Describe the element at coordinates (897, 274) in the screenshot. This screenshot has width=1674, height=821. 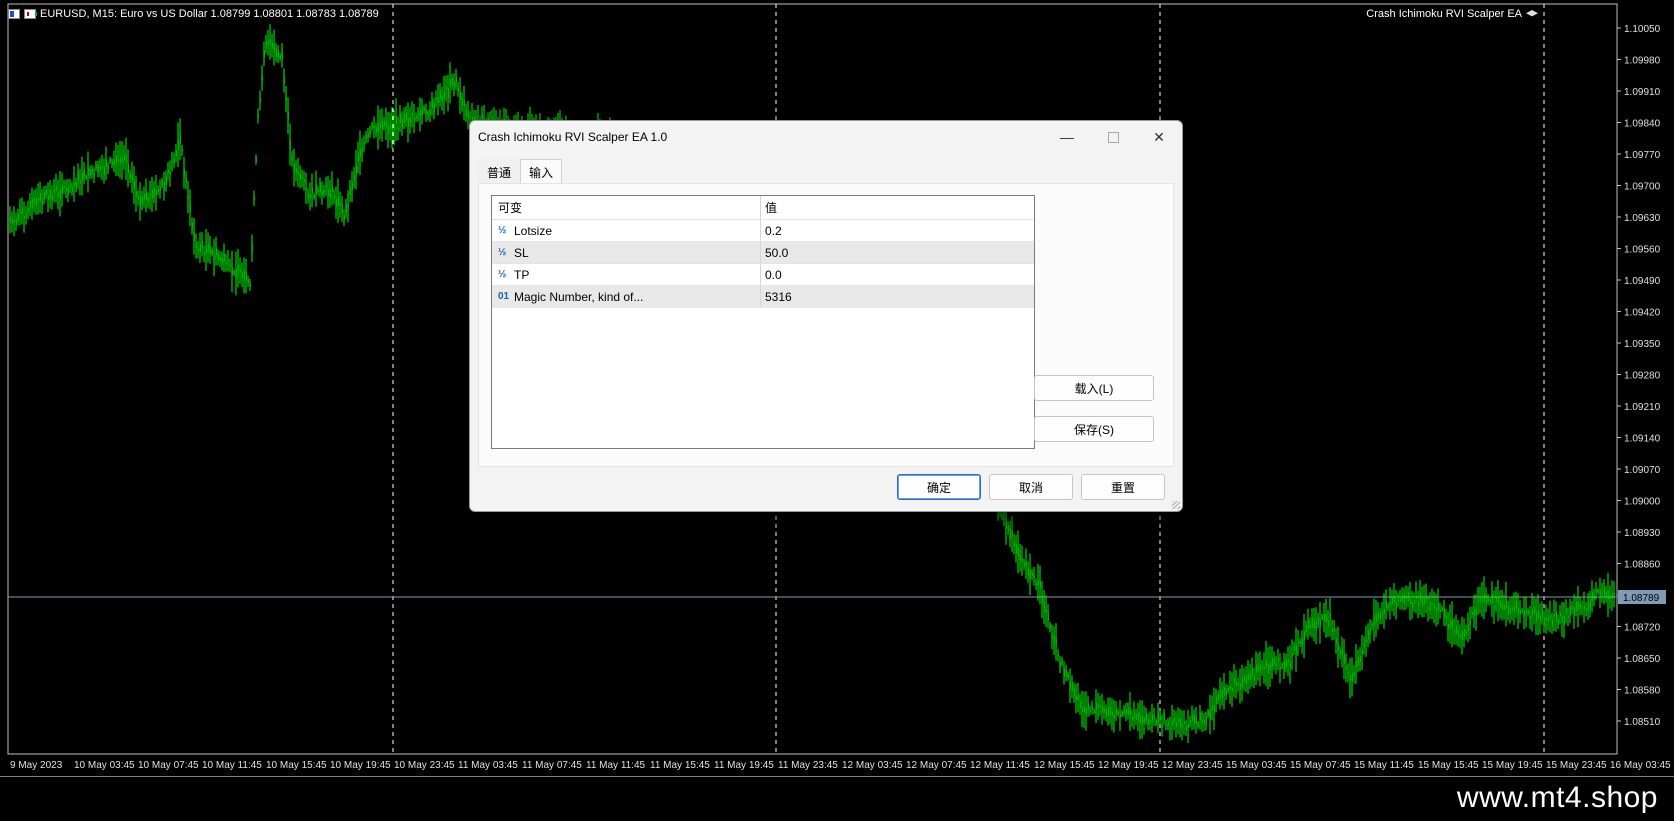
I see `param-value: 0.0` at that location.